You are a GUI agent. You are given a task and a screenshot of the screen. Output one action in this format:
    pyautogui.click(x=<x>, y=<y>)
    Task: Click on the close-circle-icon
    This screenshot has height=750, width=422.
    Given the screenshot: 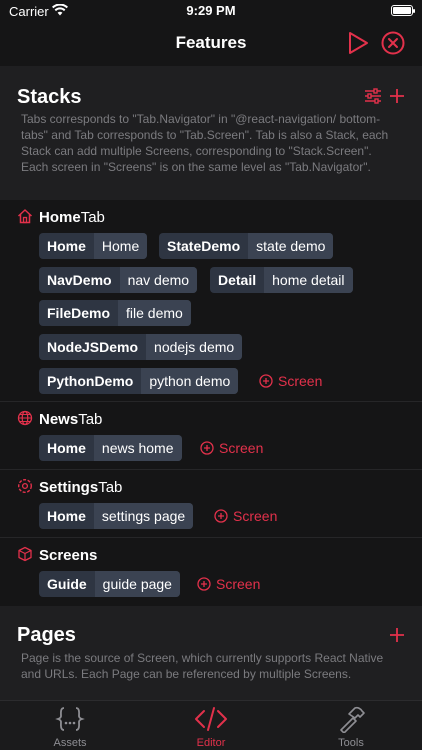 What is the action you would take?
    pyautogui.click(x=393, y=43)
    